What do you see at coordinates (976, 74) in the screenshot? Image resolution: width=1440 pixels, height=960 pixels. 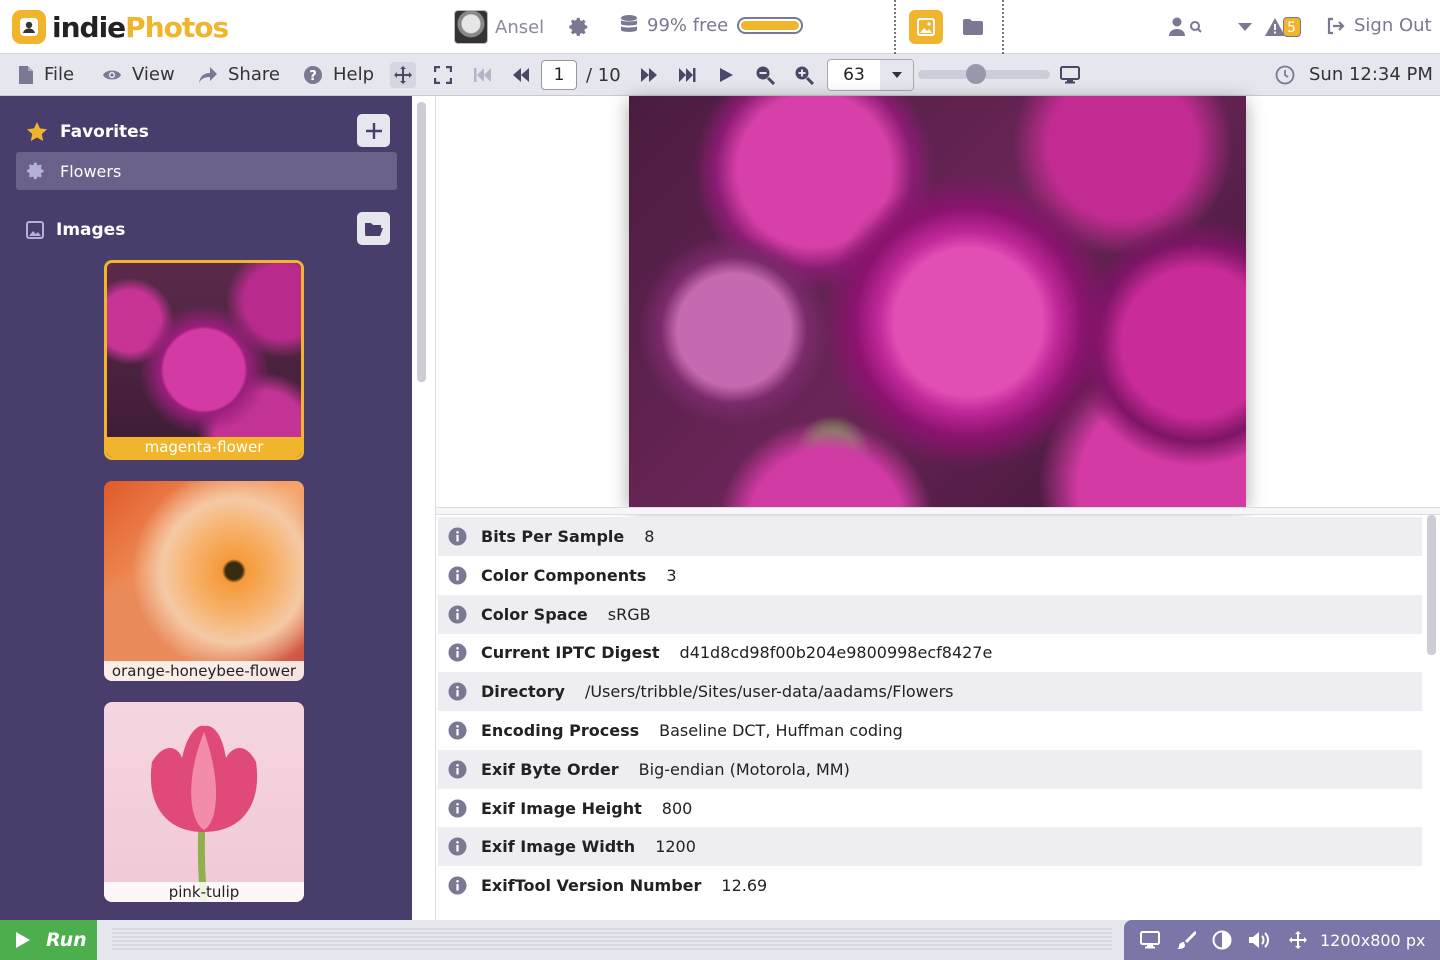 I see `zoom-slider-handle` at bounding box center [976, 74].